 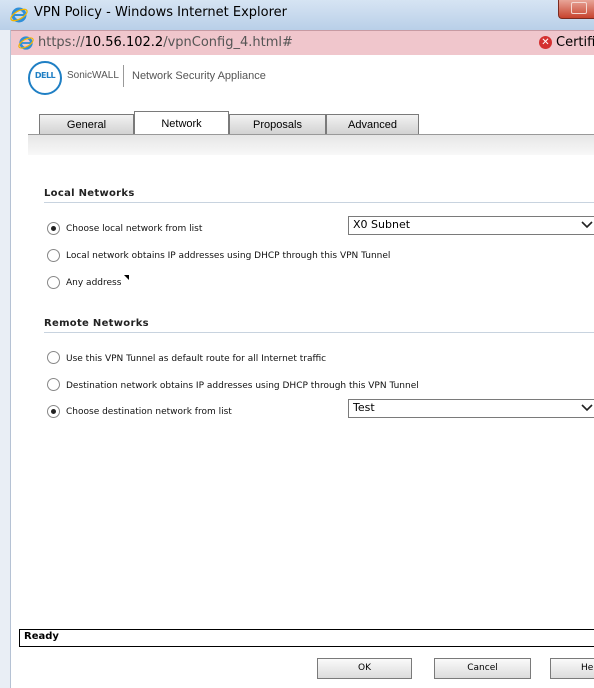 I want to click on remote-networks-title: Remote Networks, so click(x=96, y=323).